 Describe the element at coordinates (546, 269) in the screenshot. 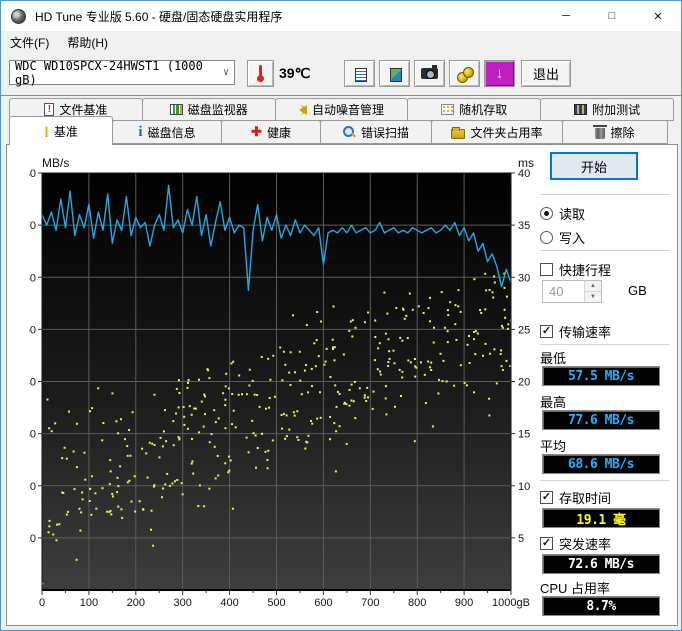

I see `short-stroke-checkbox: ✓` at that location.